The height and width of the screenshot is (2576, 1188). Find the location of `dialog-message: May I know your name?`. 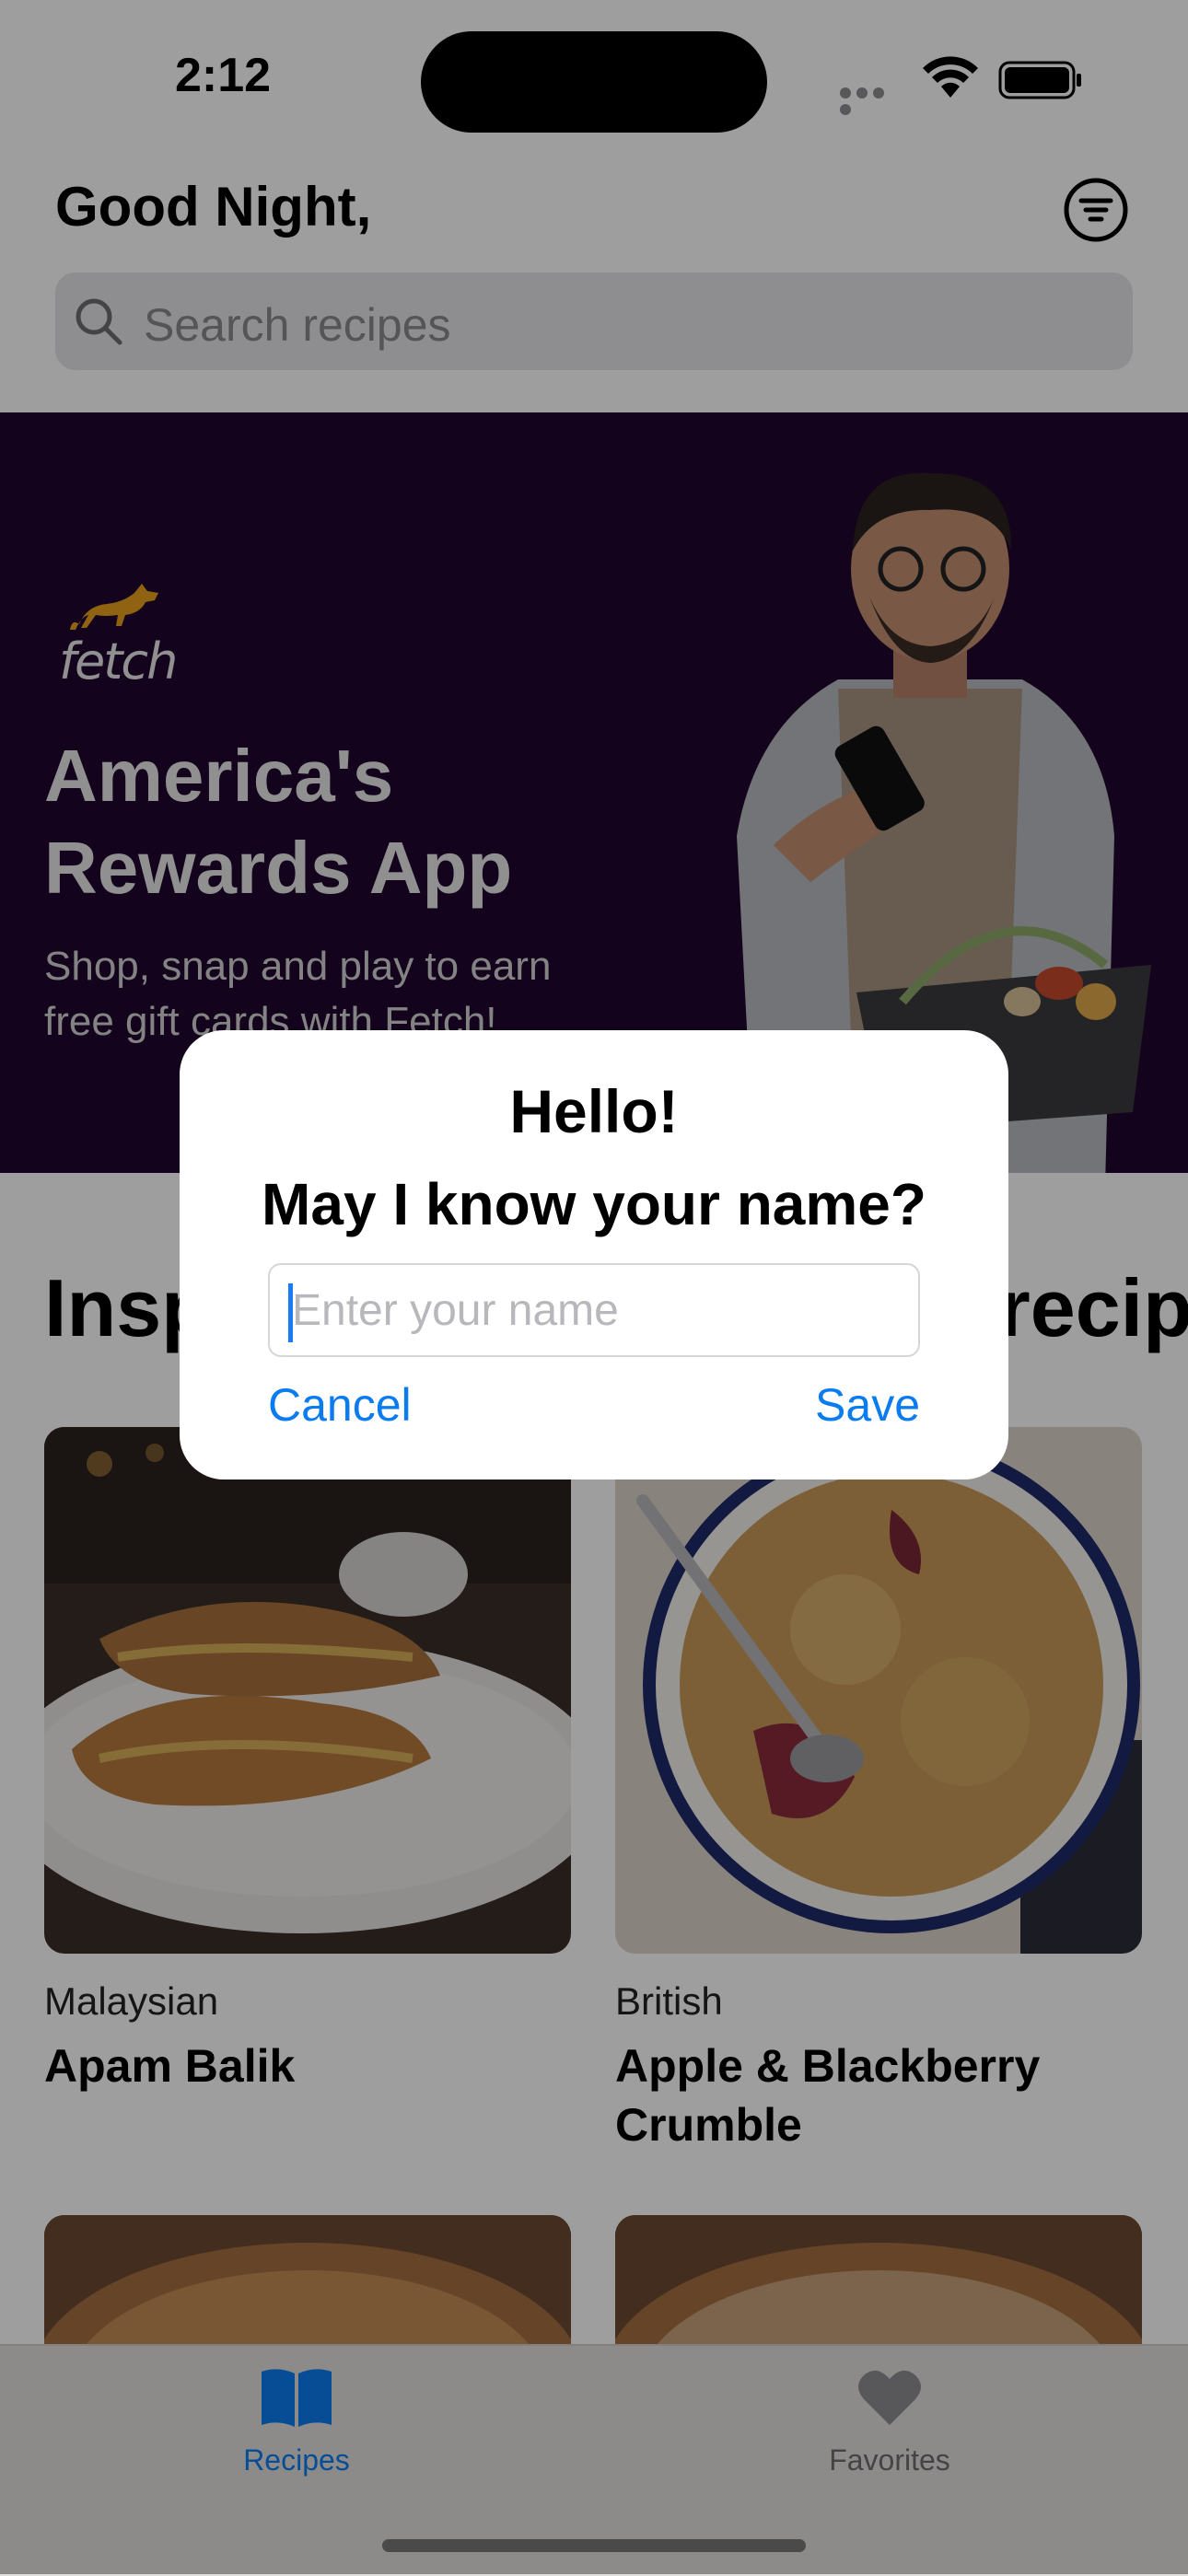

dialog-message: May I know your name? is located at coordinates (594, 1204).